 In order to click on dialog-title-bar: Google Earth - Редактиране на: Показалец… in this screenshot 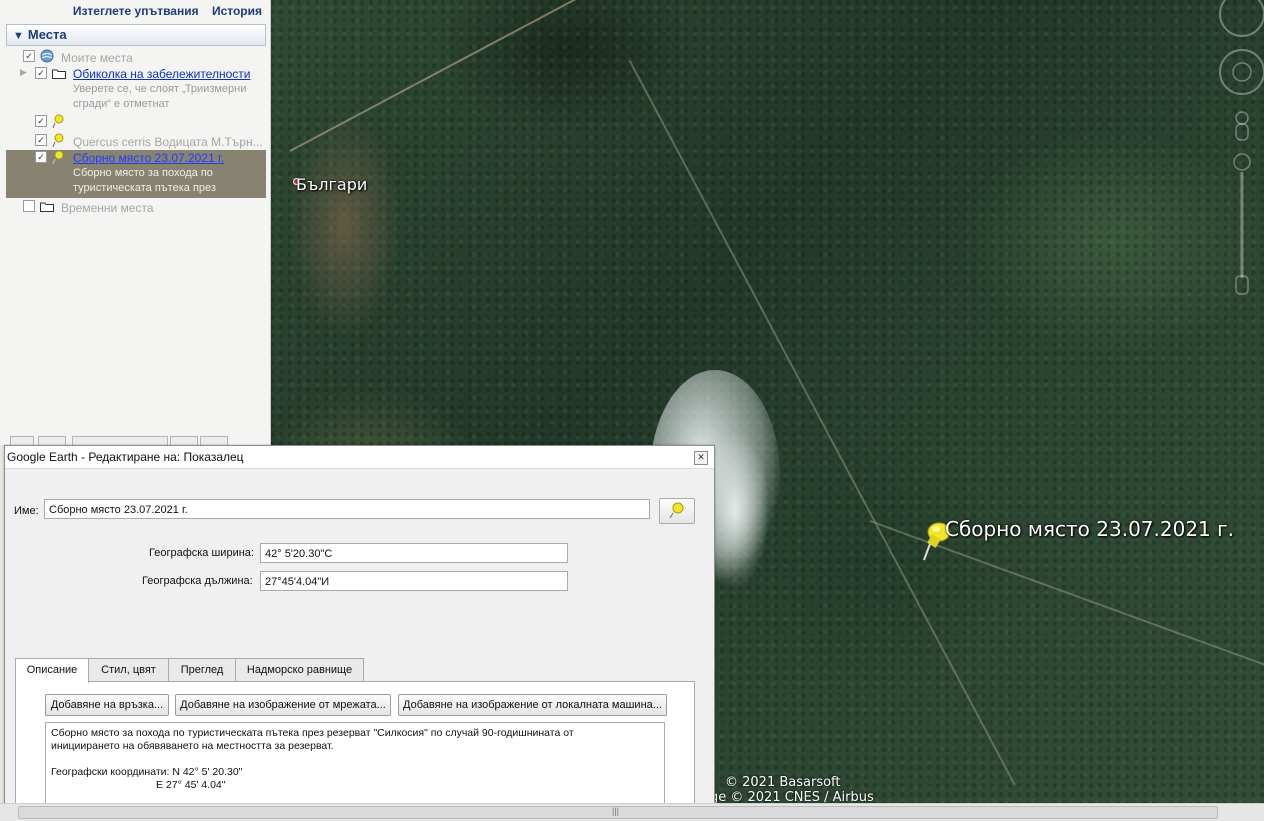, I will do `click(359, 457)`.